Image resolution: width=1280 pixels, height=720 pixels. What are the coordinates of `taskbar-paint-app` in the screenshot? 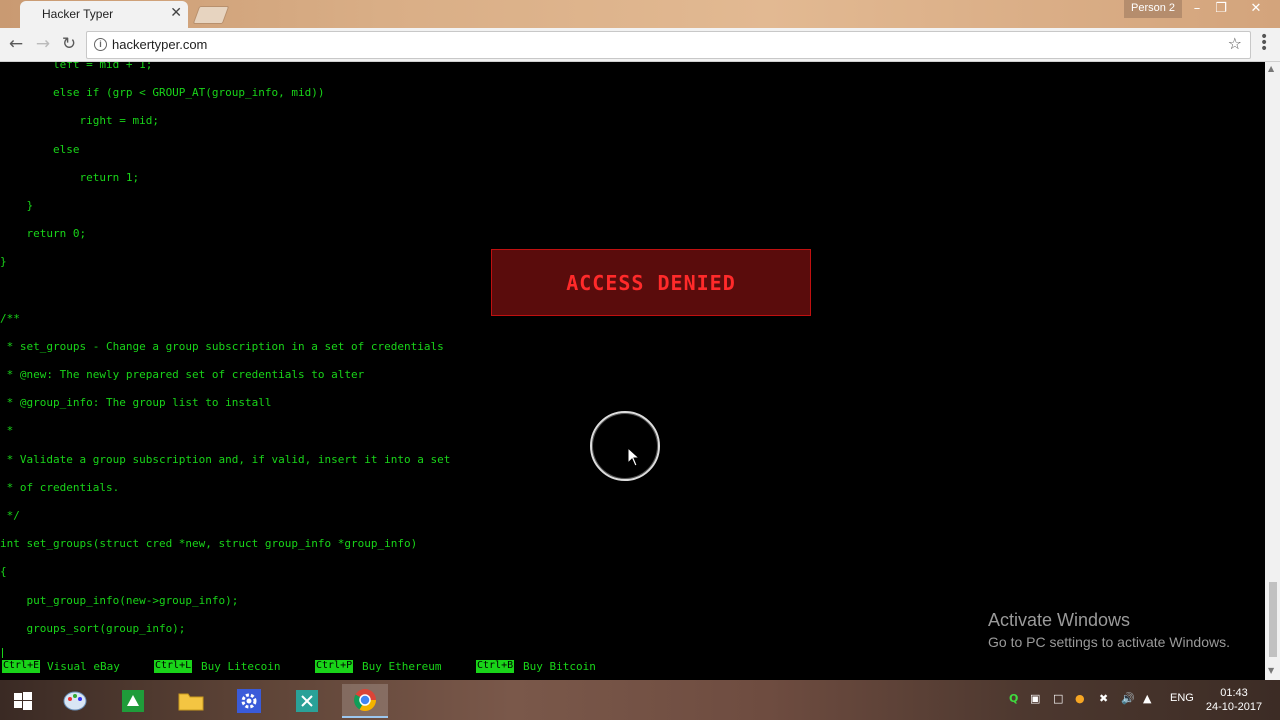 It's located at (75, 701).